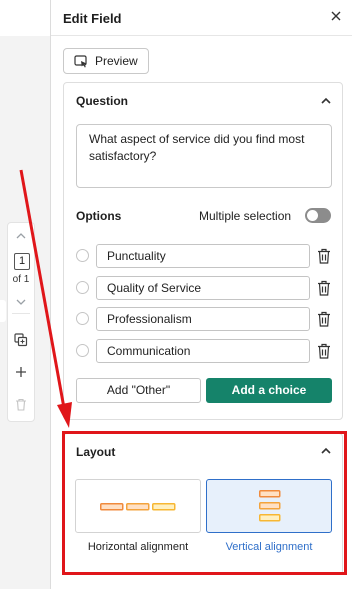 Image resolution: width=352 pixels, height=589 pixels. Describe the element at coordinates (102, 101) in the screenshot. I see `question-section-title: Question` at that location.